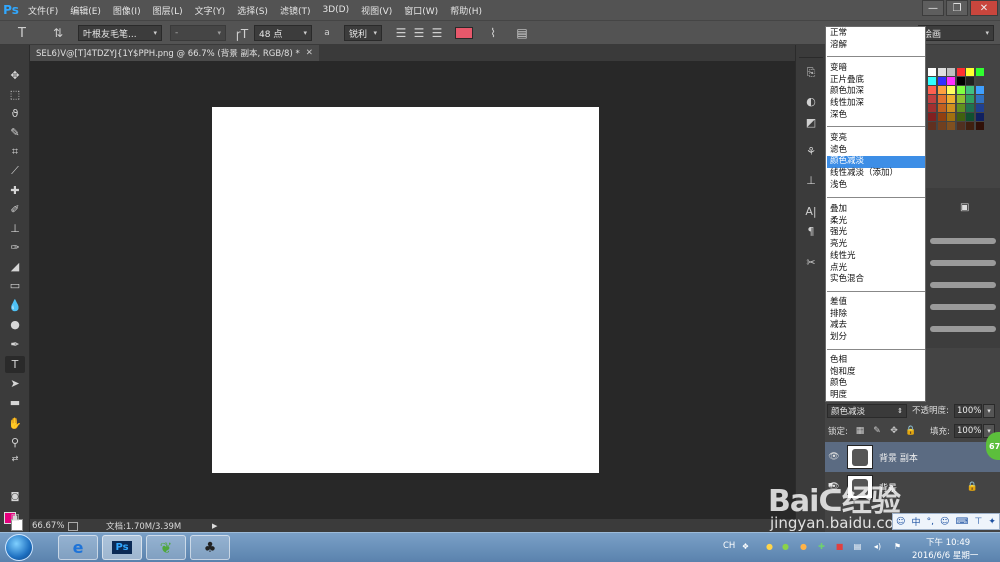 The width and height of the screenshot is (1000, 562). I want to click on fill-input: 100%, so click(968, 431).